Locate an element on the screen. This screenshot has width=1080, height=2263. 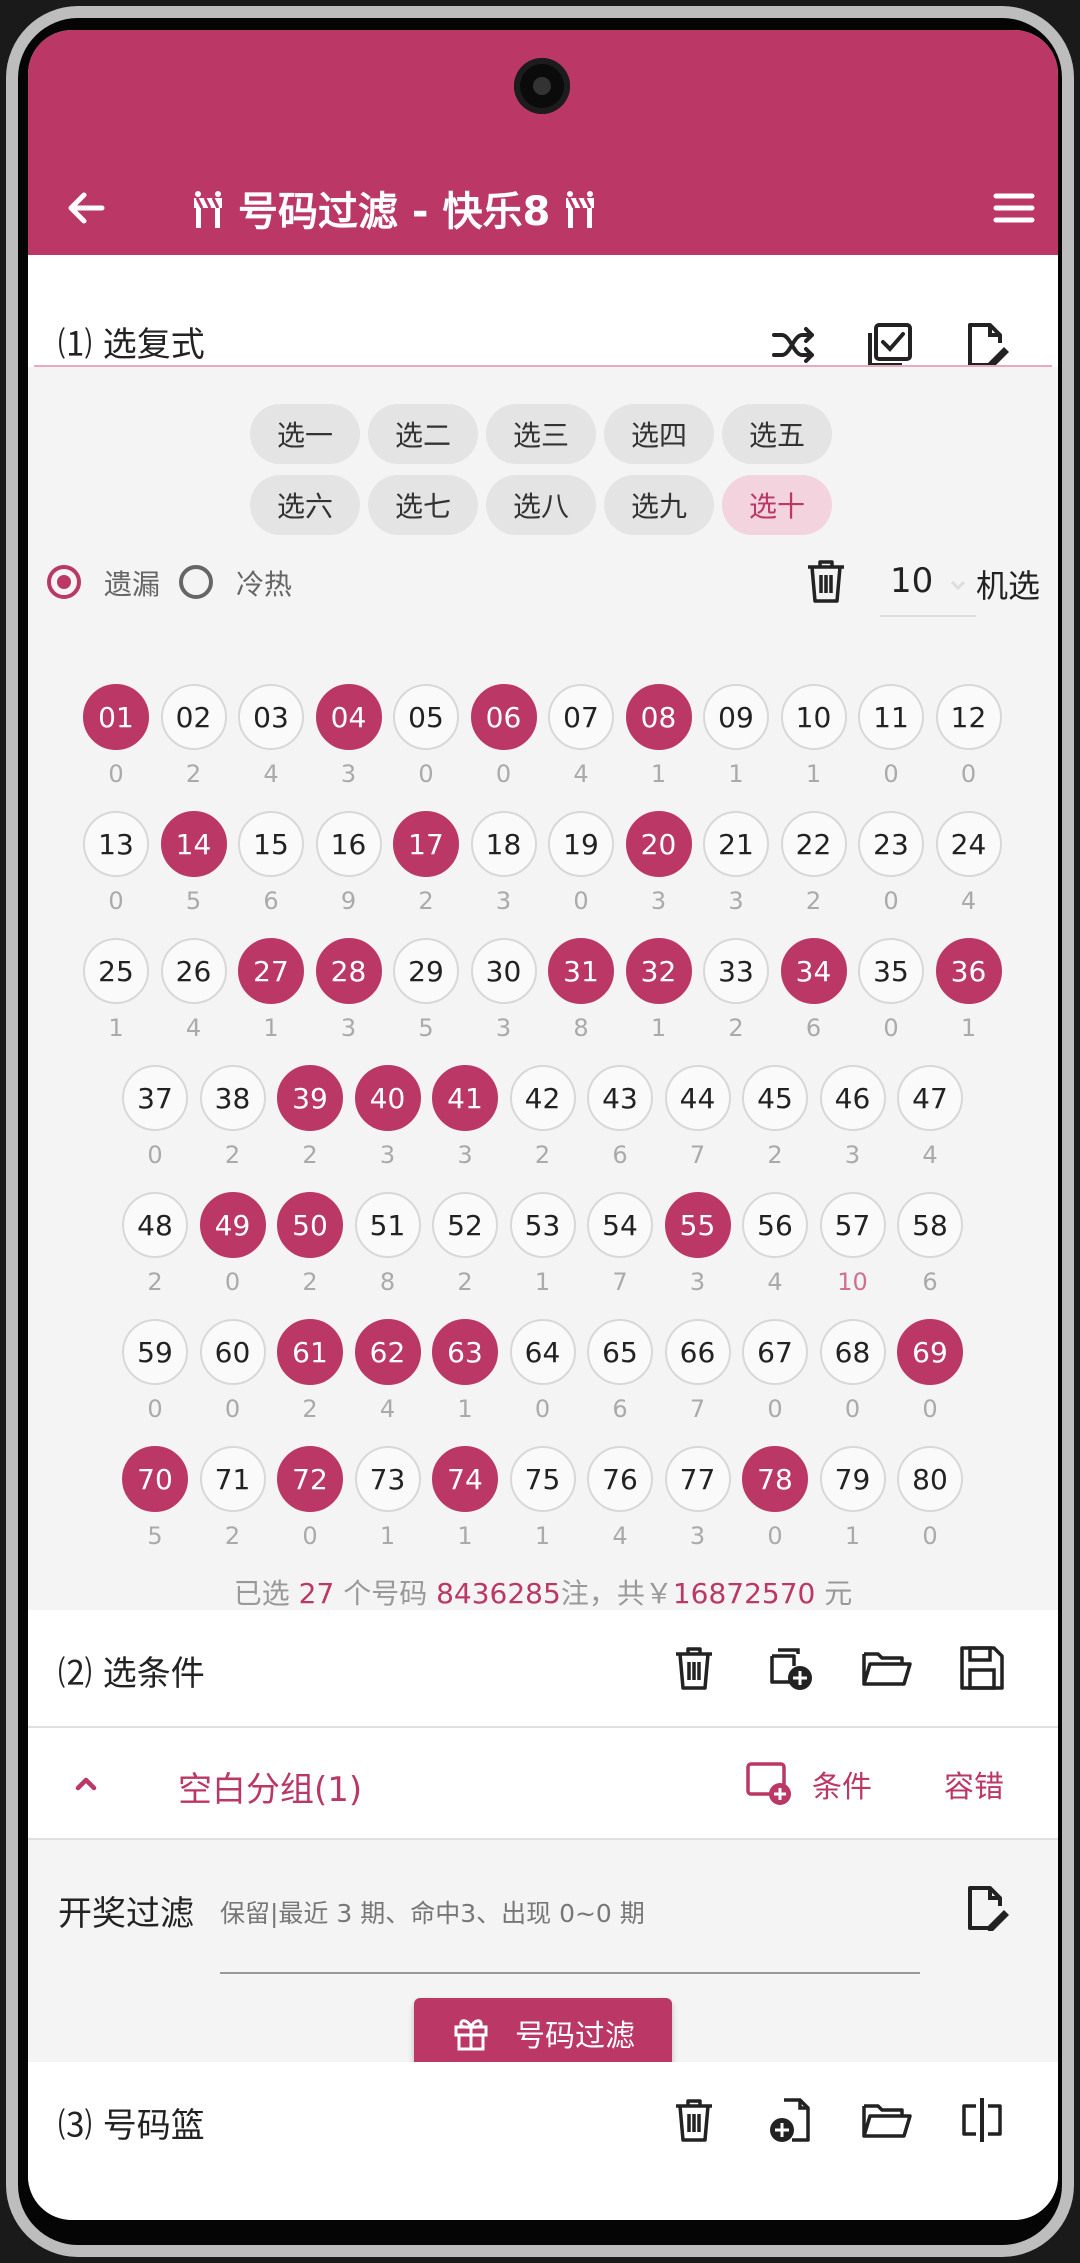
number-ball: 32 is located at coordinates (658, 971).